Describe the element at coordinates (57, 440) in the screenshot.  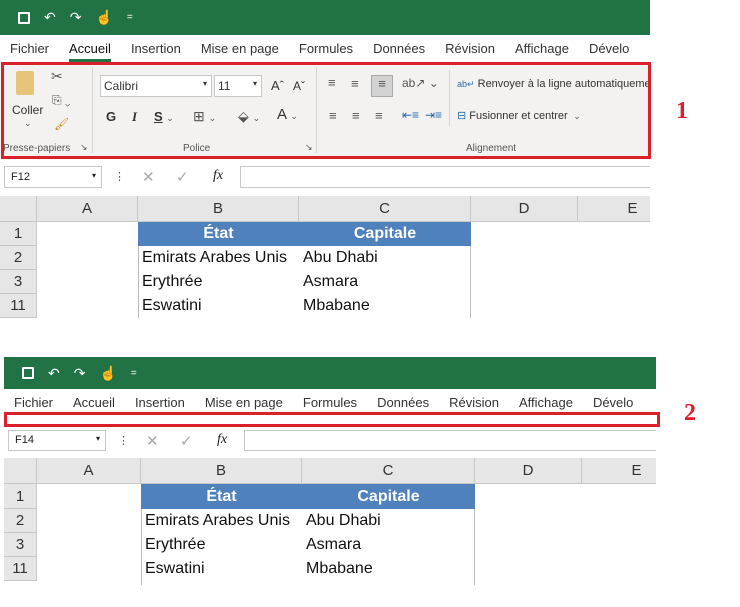
I see `name-box: F14 ▾` at that location.